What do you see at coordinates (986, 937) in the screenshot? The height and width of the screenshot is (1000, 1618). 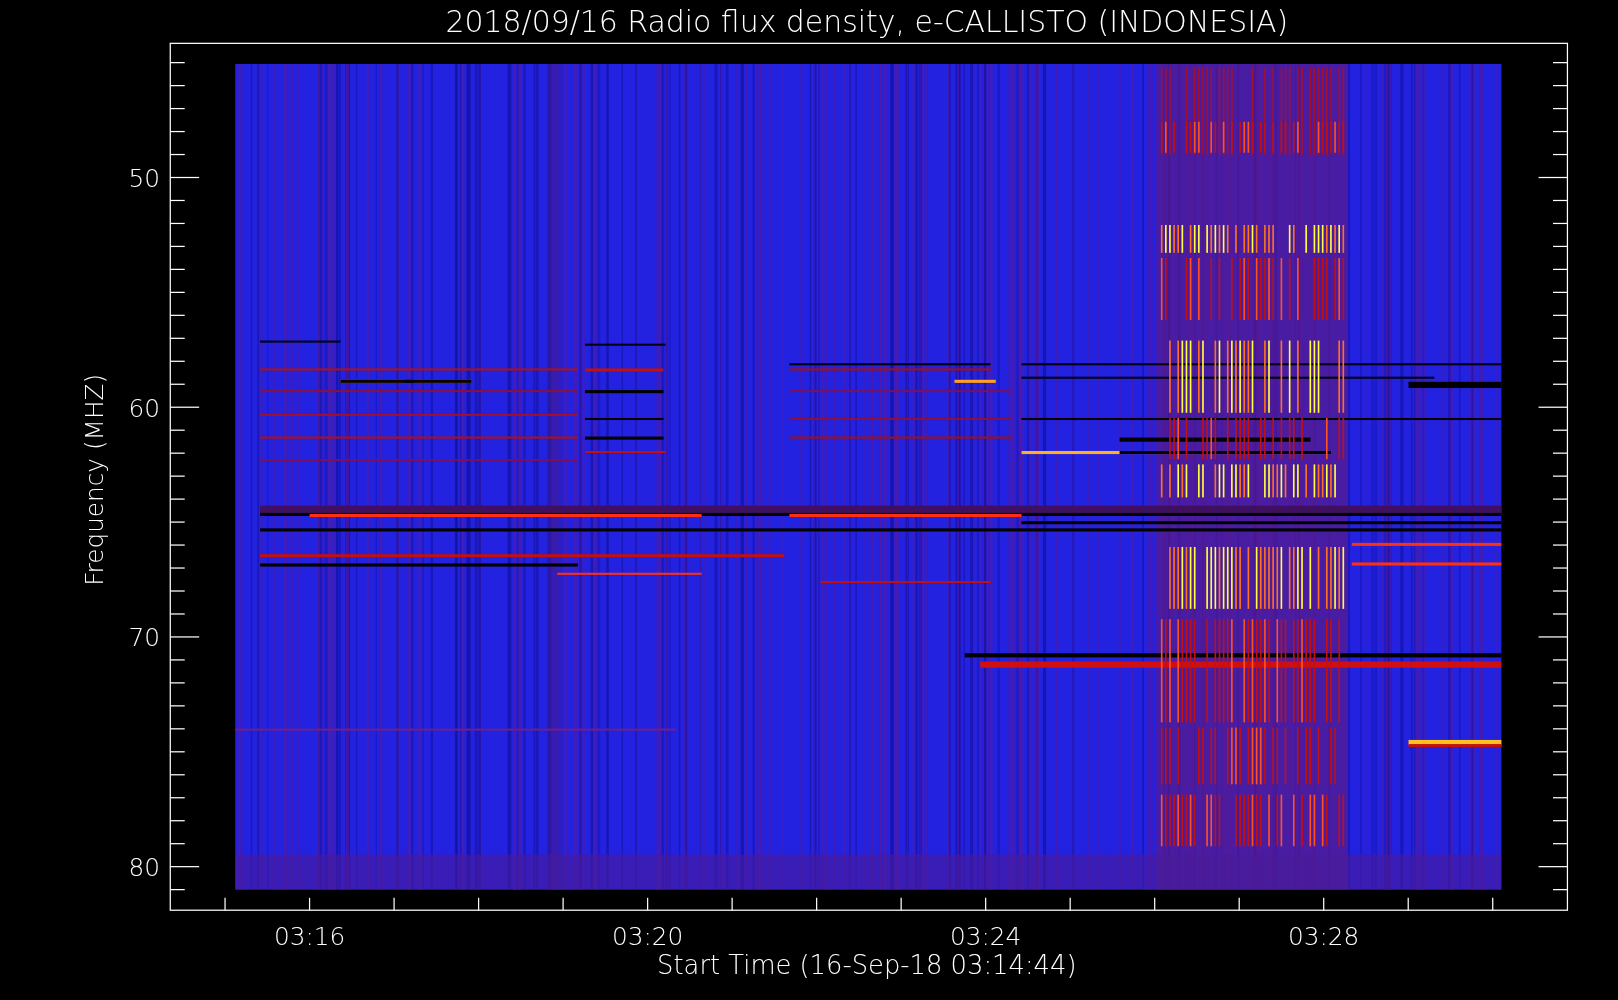 I see `tick-label: 03:24` at bounding box center [986, 937].